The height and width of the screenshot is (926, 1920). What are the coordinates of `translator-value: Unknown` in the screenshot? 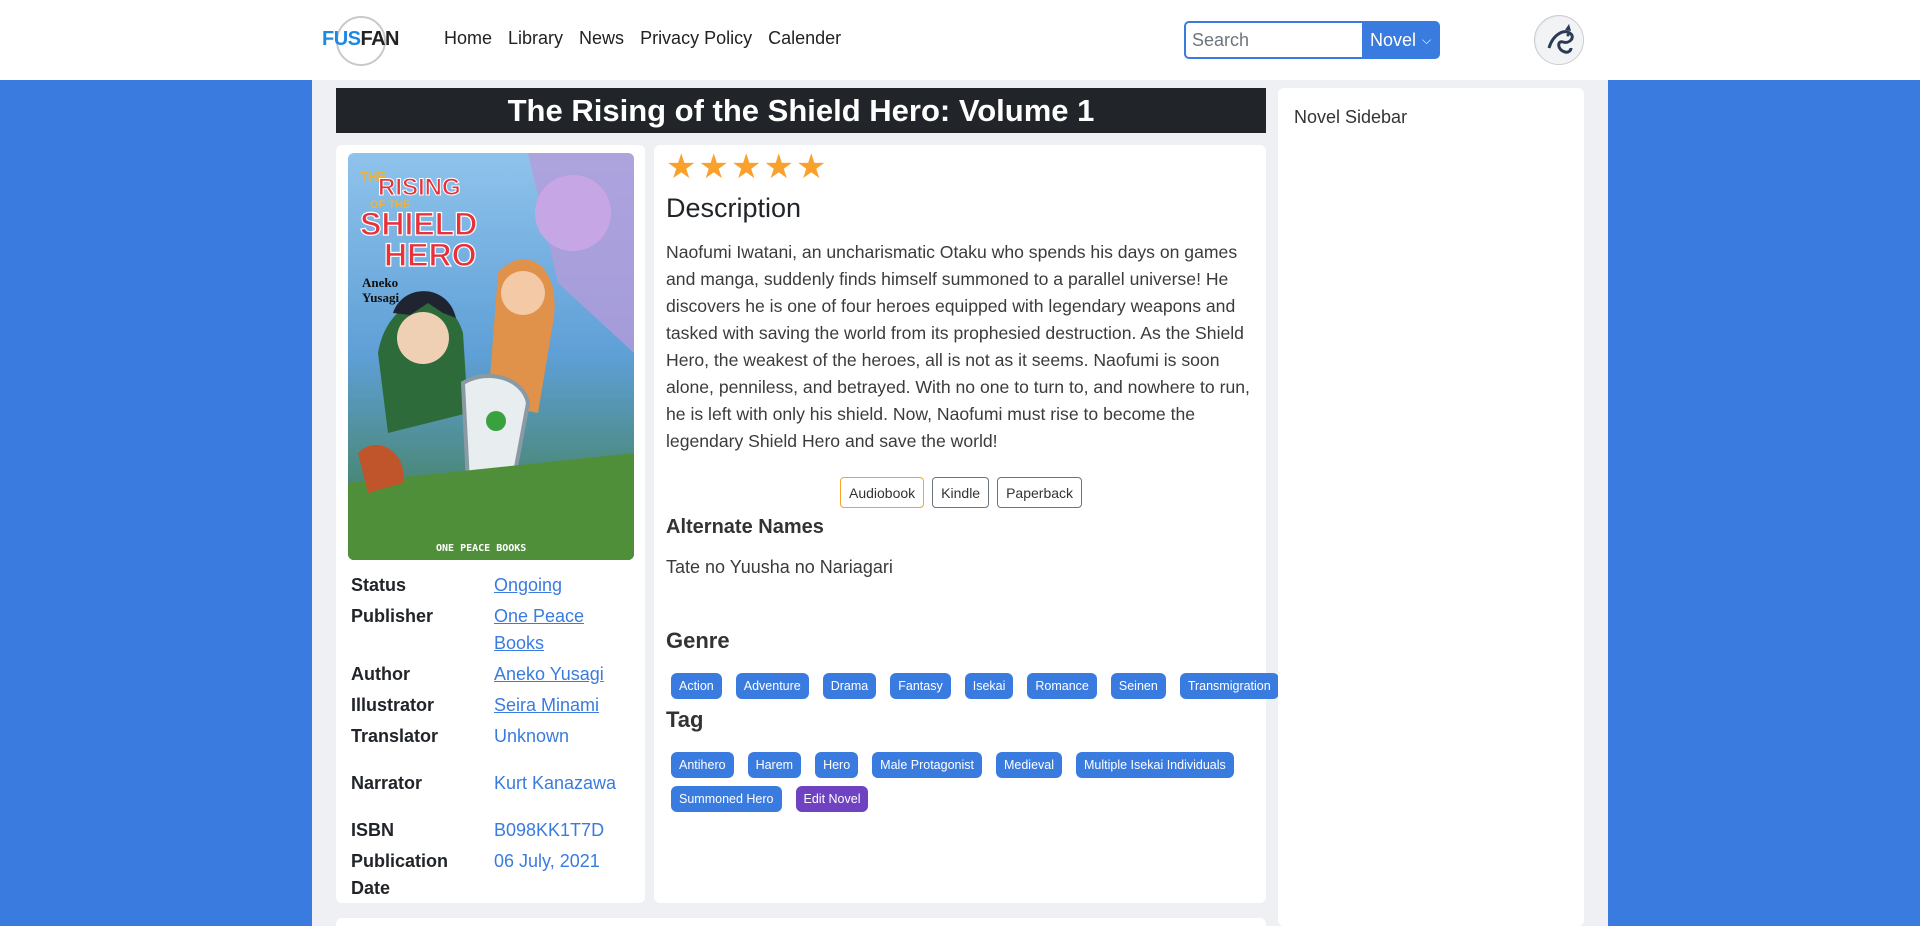 It's located at (532, 736).